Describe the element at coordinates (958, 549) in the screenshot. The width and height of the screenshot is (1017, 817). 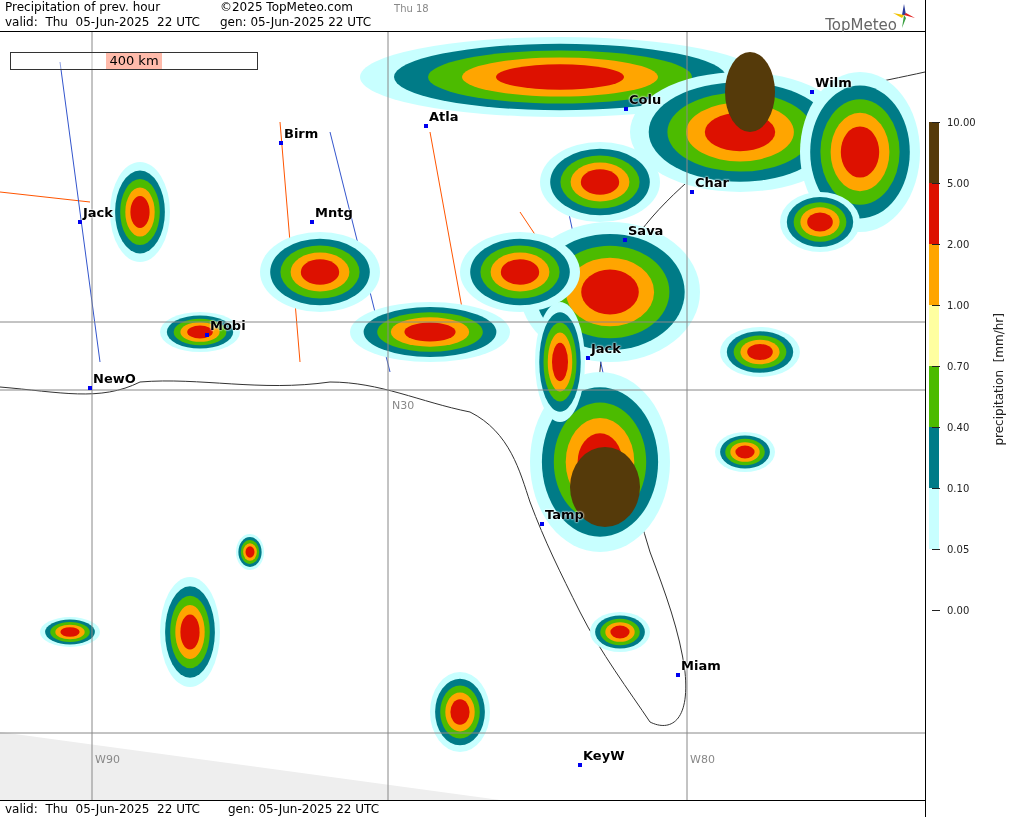
I see `legend-tick-label: 0.05` at that location.